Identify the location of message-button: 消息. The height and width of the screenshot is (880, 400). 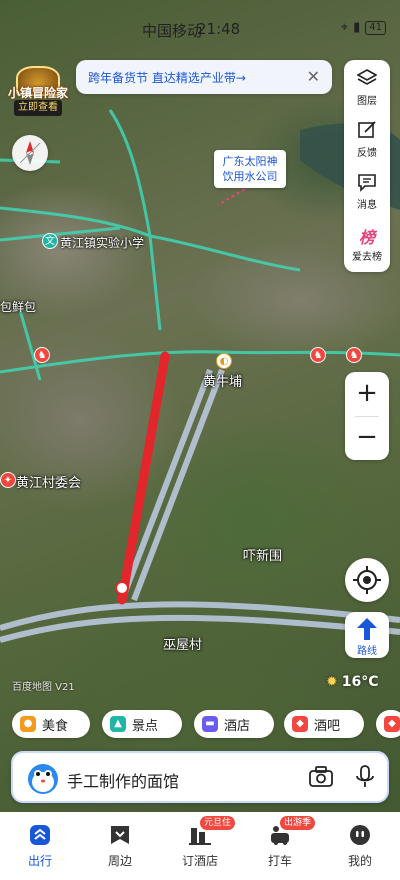
(367, 191).